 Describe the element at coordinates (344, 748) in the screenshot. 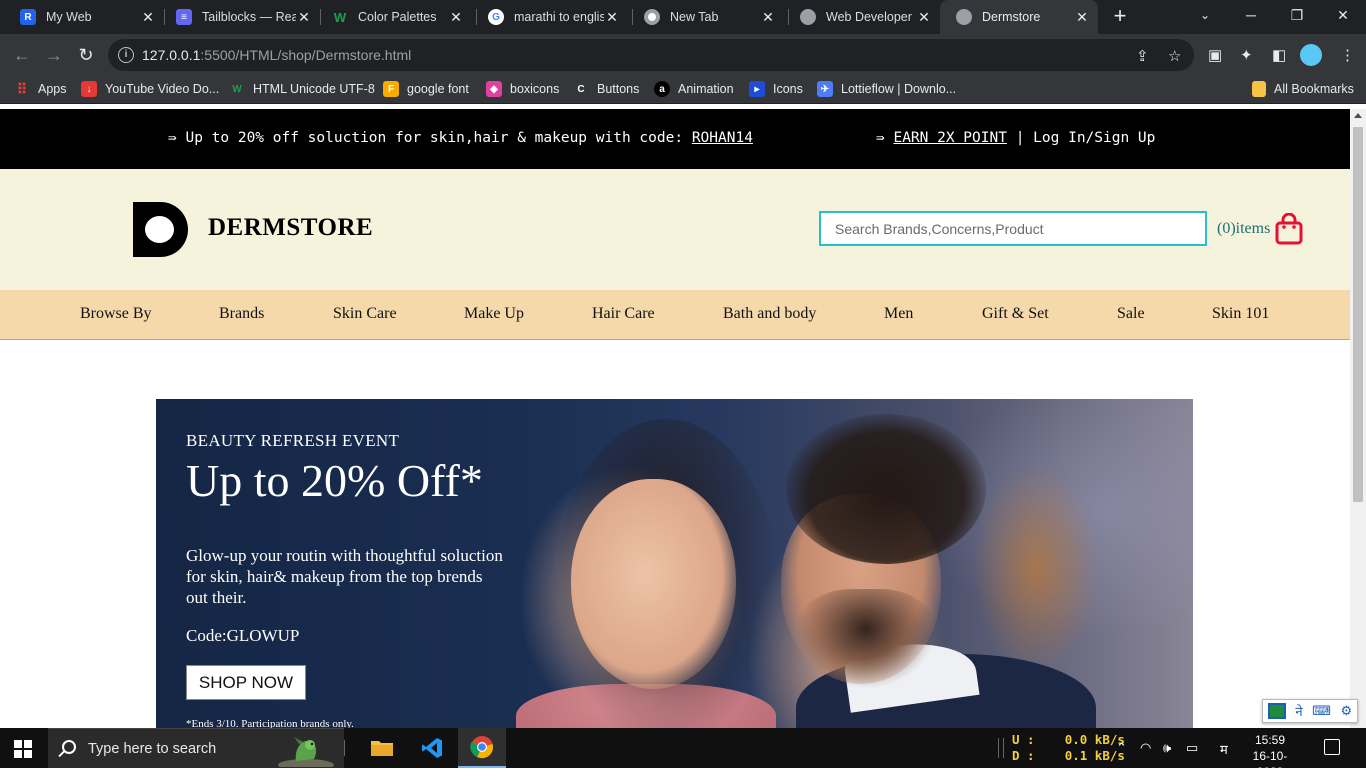

I see `taskbar-divider` at that location.